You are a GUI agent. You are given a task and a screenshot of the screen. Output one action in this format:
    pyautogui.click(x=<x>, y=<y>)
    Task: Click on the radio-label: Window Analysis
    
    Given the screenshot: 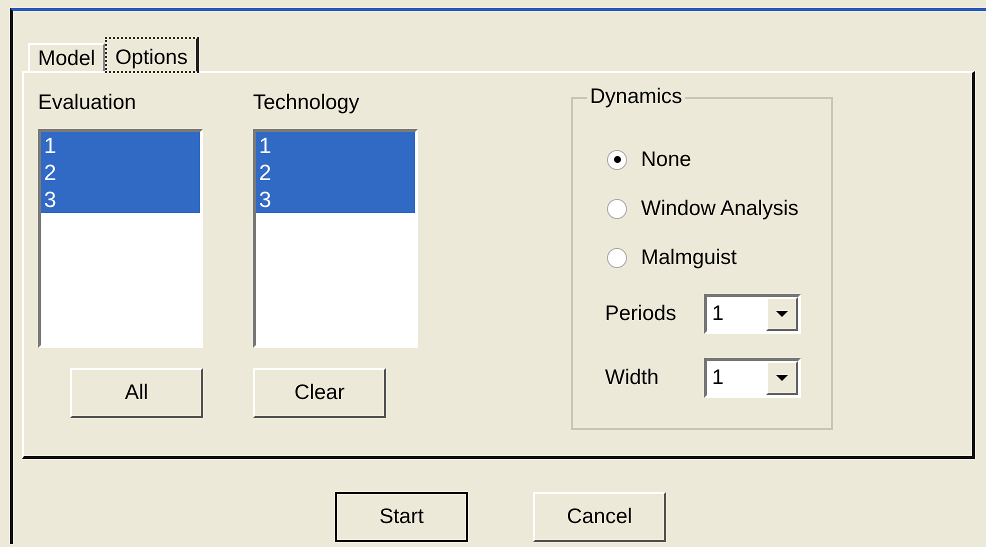 What is the action you would take?
    pyautogui.click(x=720, y=208)
    